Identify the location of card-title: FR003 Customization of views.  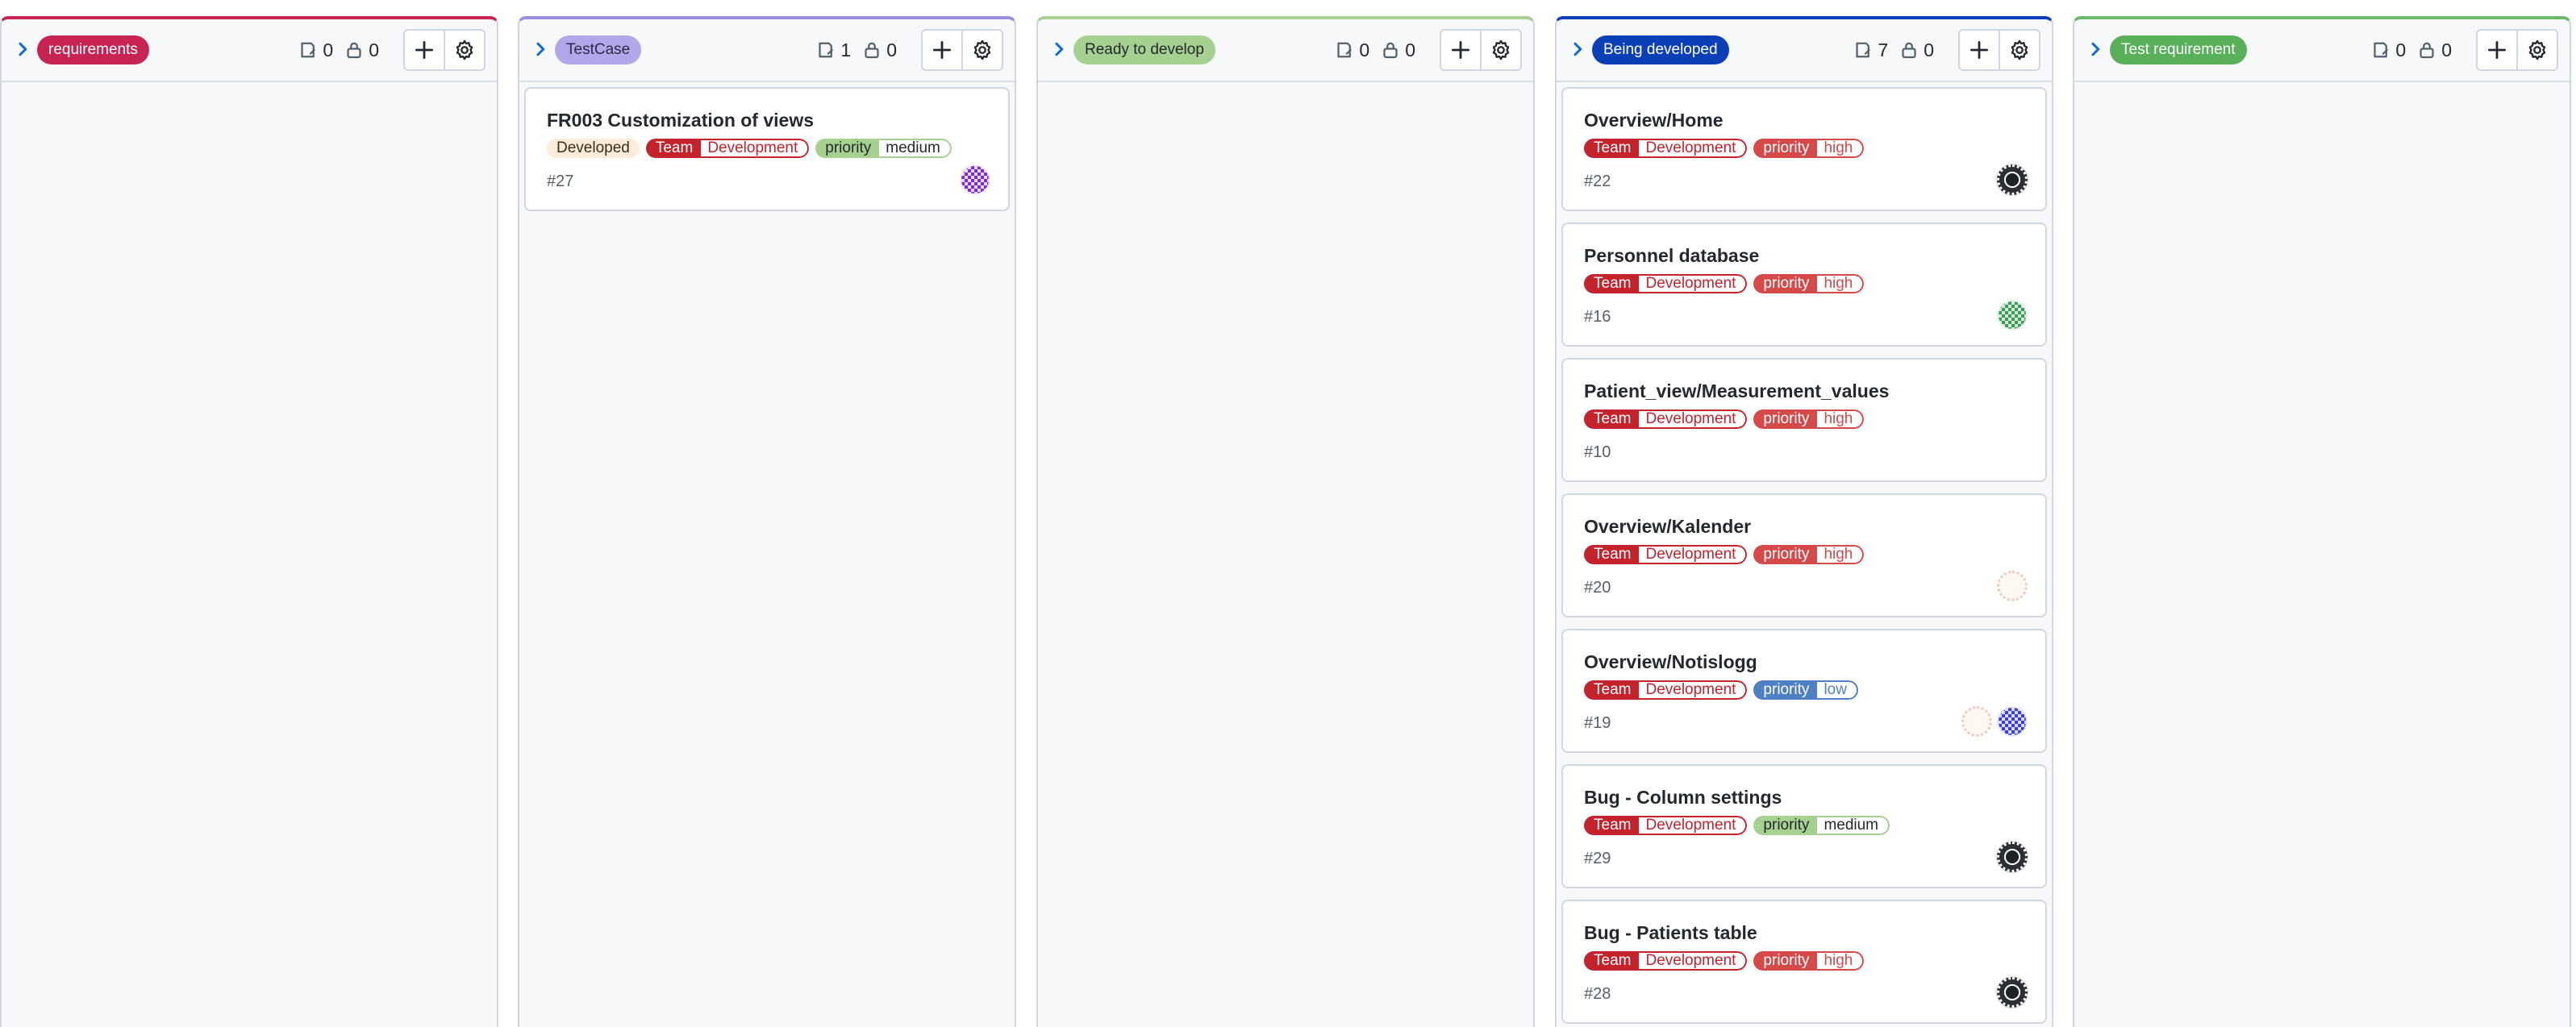
(680, 120).